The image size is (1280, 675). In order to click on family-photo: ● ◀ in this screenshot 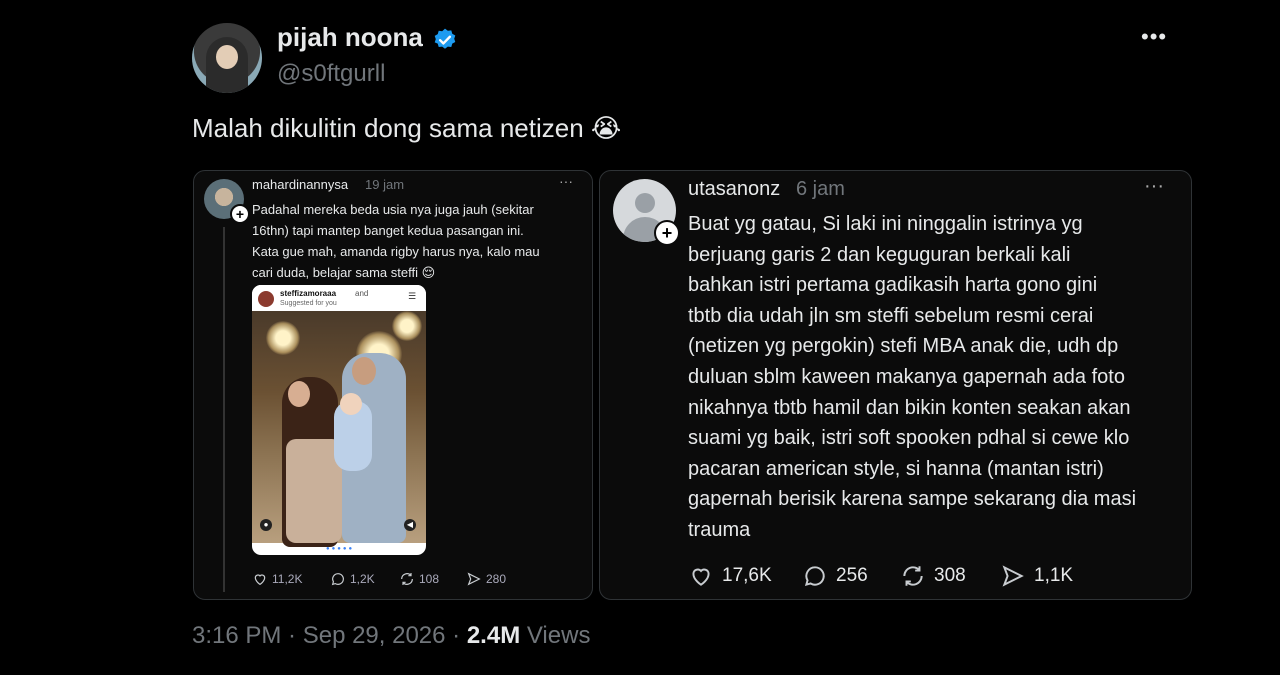, I will do `click(339, 429)`.